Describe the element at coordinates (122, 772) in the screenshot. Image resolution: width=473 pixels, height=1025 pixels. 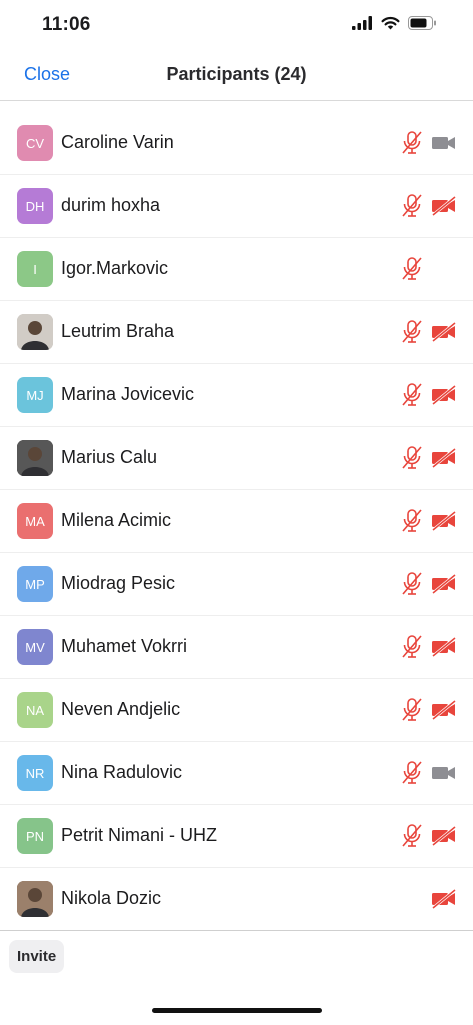
I see `participant-name: Nina Radulovic` at that location.